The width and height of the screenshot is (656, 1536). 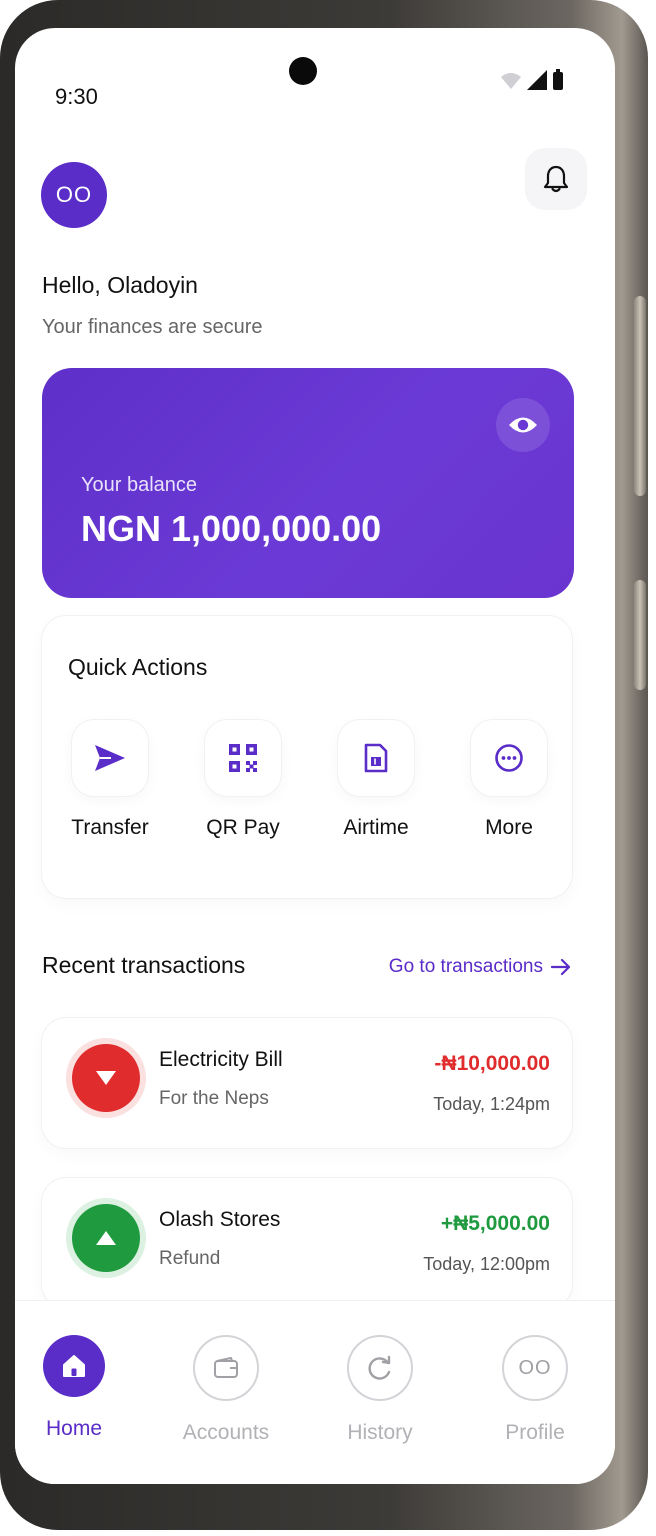 I want to click on recent-transactions-title: Recent transactions, so click(x=144, y=965).